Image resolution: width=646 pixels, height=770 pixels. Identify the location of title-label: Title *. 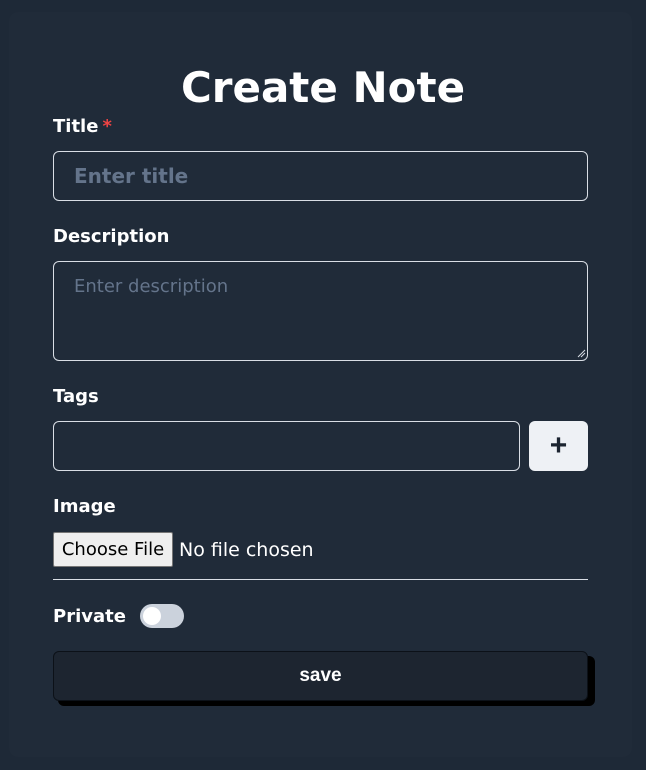
(82, 127).